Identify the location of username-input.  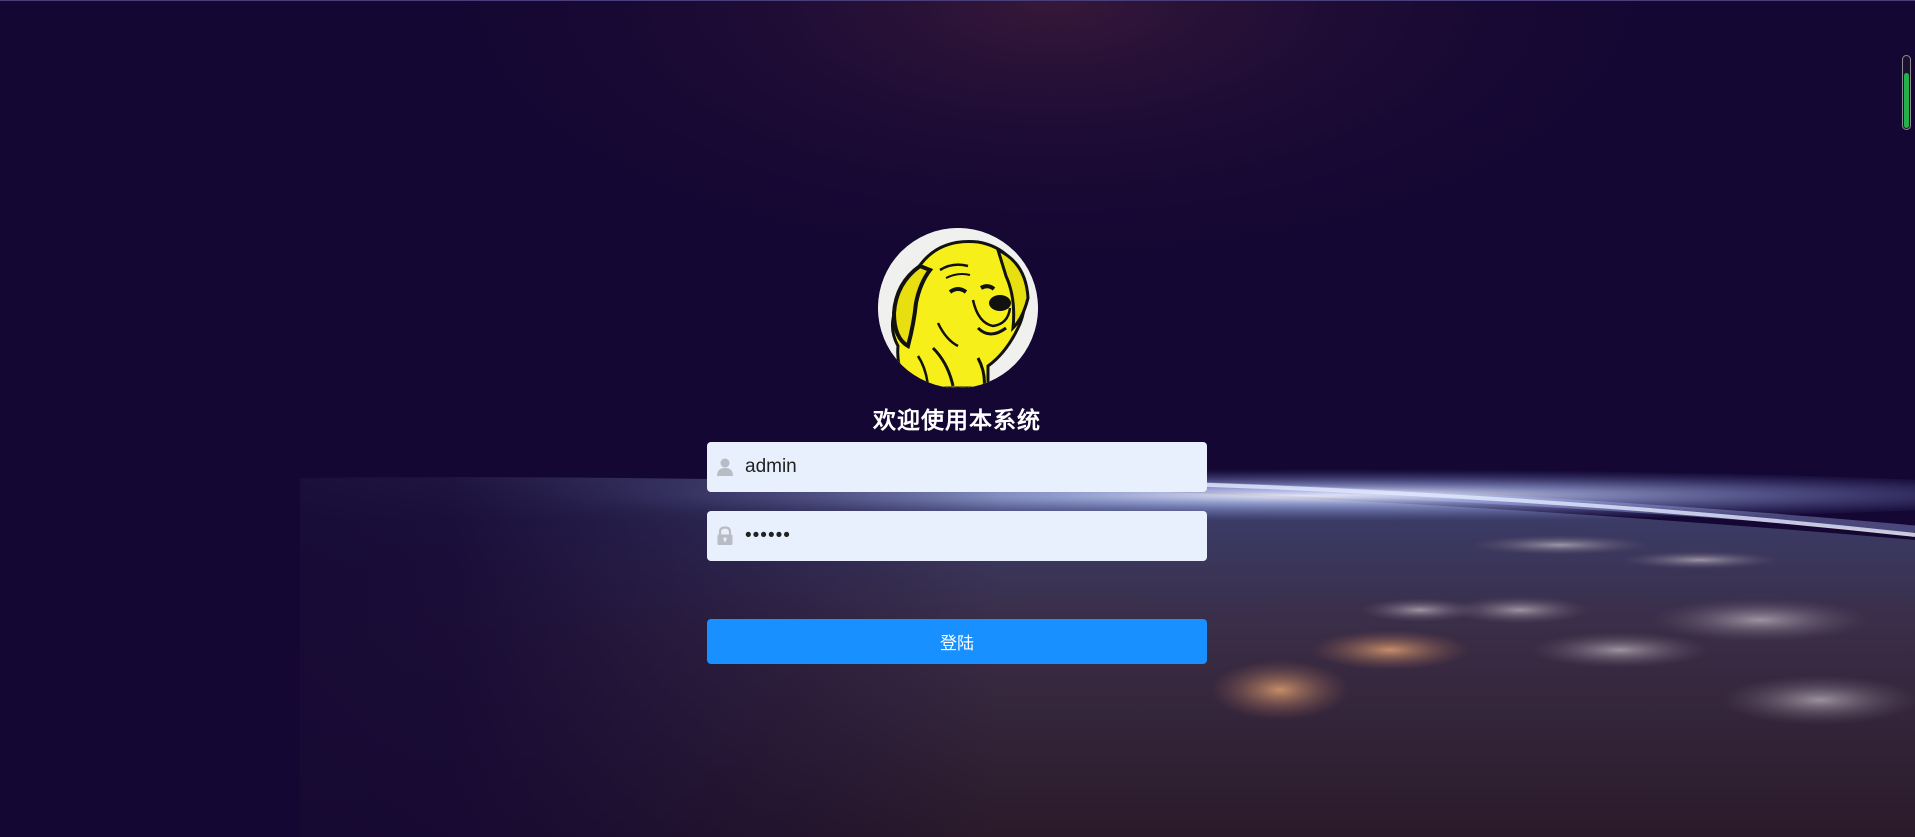
(970, 467).